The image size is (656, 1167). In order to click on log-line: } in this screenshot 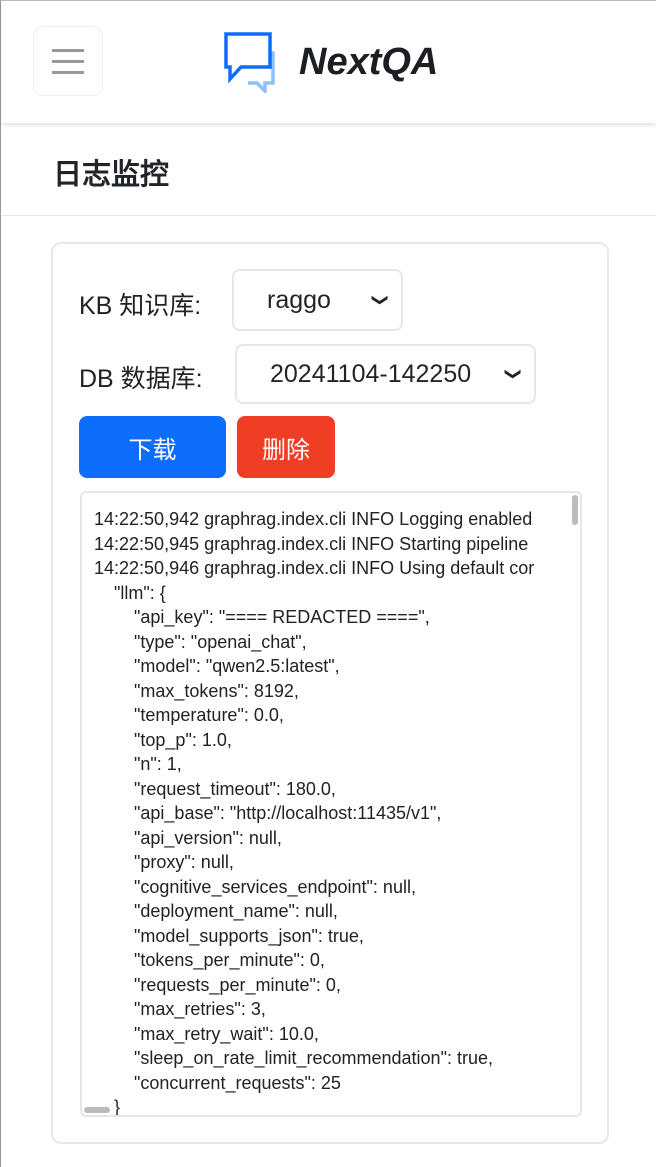, I will do `click(117, 1107)`.